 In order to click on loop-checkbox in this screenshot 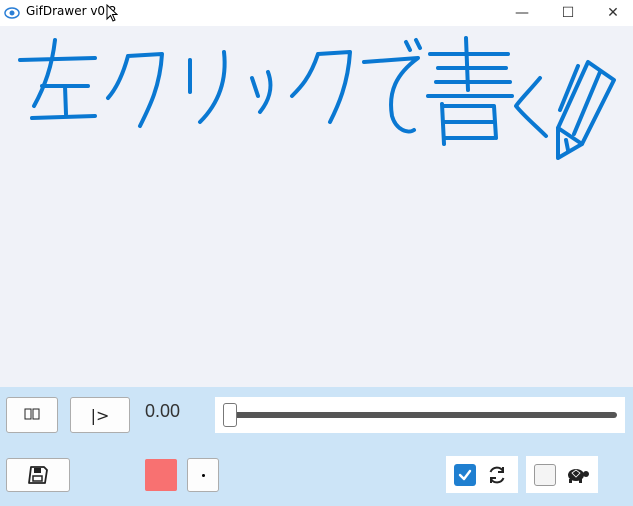, I will do `click(465, 475)`.